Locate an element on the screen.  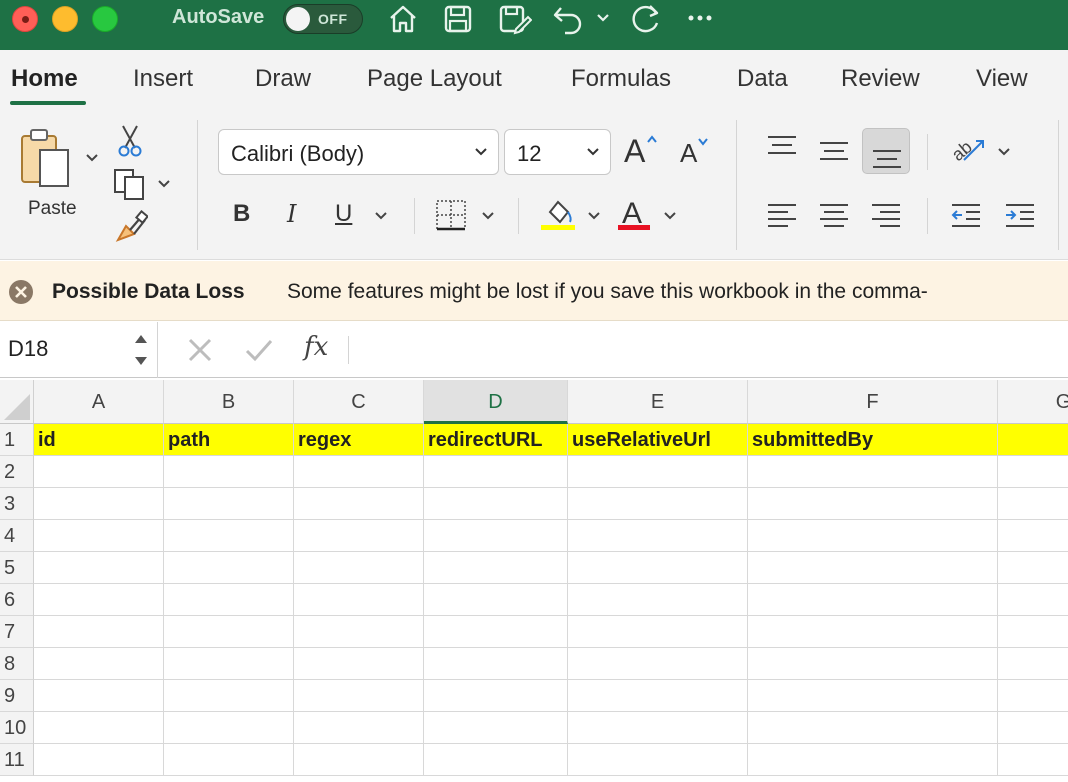
cell-f9 is located at coordinates (873, 696).